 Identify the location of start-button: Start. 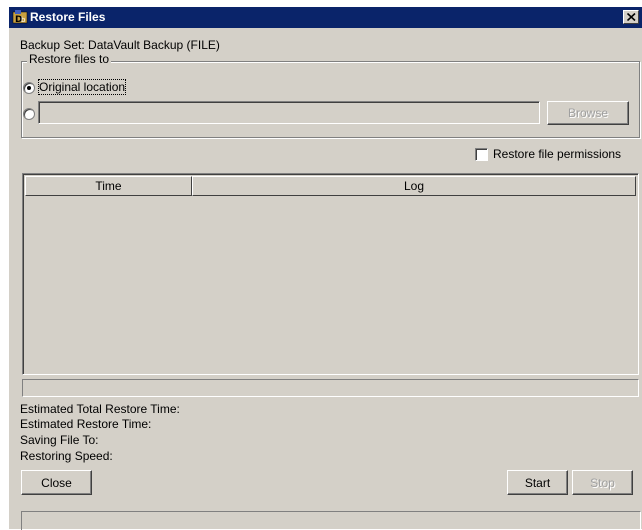
(537, 482).